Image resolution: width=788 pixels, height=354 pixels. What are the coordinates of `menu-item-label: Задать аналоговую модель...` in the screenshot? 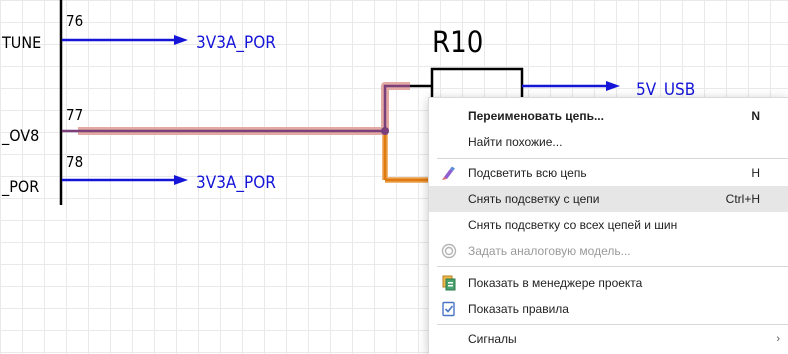 It's located at (549, 251).